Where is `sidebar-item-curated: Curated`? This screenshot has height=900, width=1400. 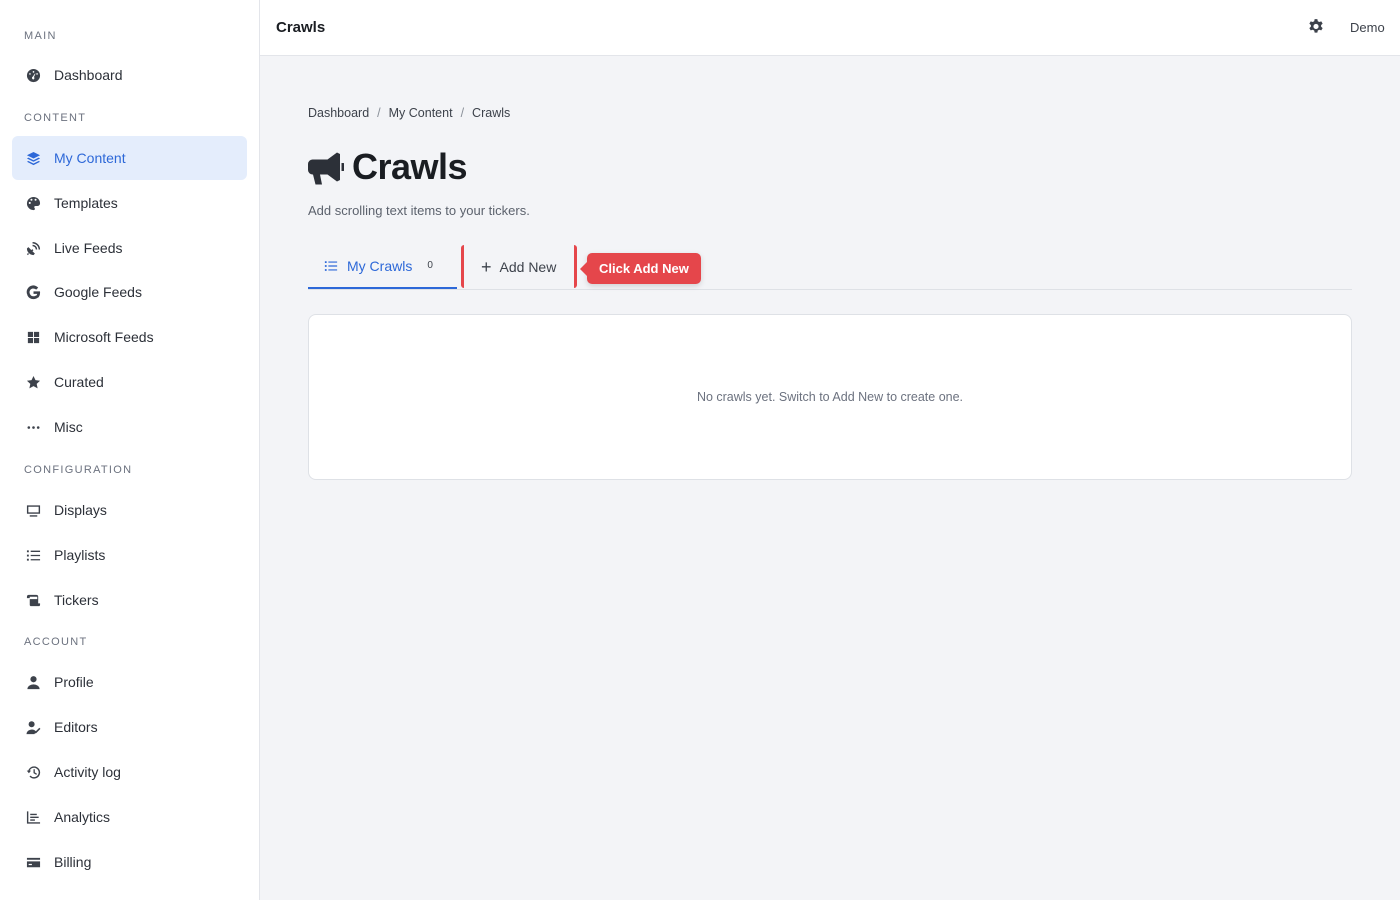
sidebar-item-curated: Curated is located at coordinates (129, 382).